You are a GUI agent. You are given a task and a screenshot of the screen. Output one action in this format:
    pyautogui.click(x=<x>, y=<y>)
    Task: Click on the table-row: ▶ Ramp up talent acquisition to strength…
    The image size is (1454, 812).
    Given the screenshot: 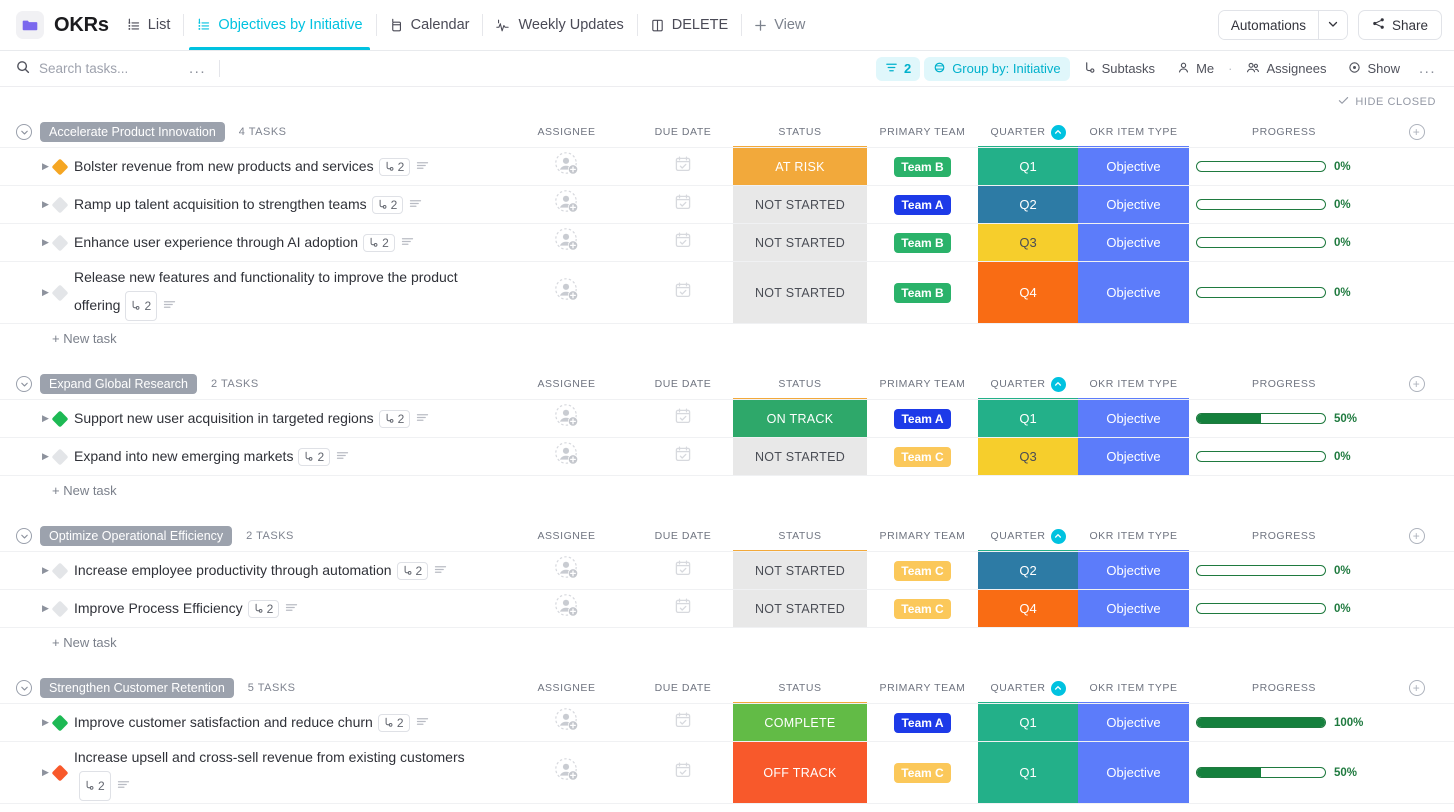 What is the action you would take?
    pyautogui.click(x=727, y=204)
    